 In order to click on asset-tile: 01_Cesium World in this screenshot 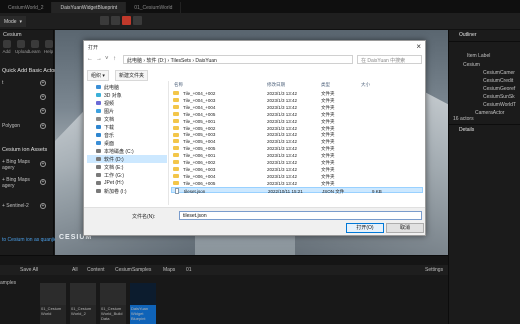, I will do `click(53, 303)`.